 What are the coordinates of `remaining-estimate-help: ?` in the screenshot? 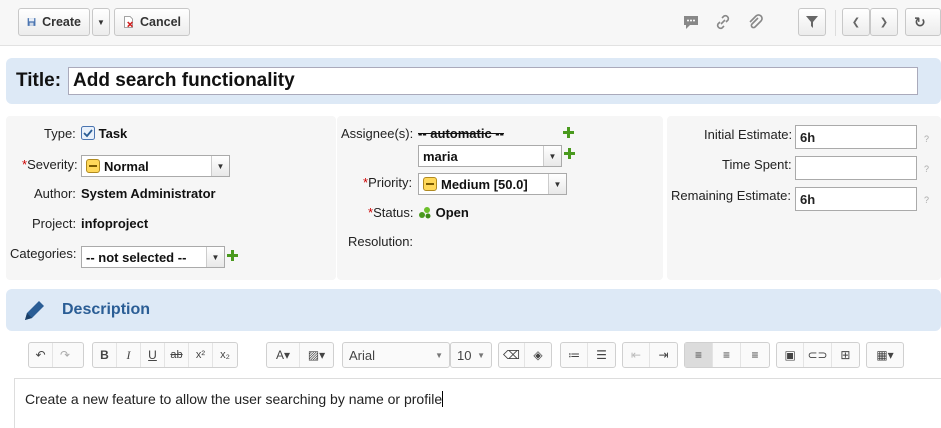 It's located at (926, 200).